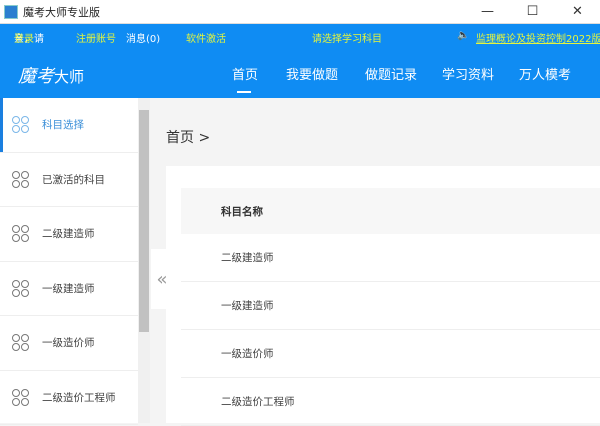 Image resolution: width=600 pixels, height=426 pixels. I want to click on table-row: 一级建造师, so click(390, 306).